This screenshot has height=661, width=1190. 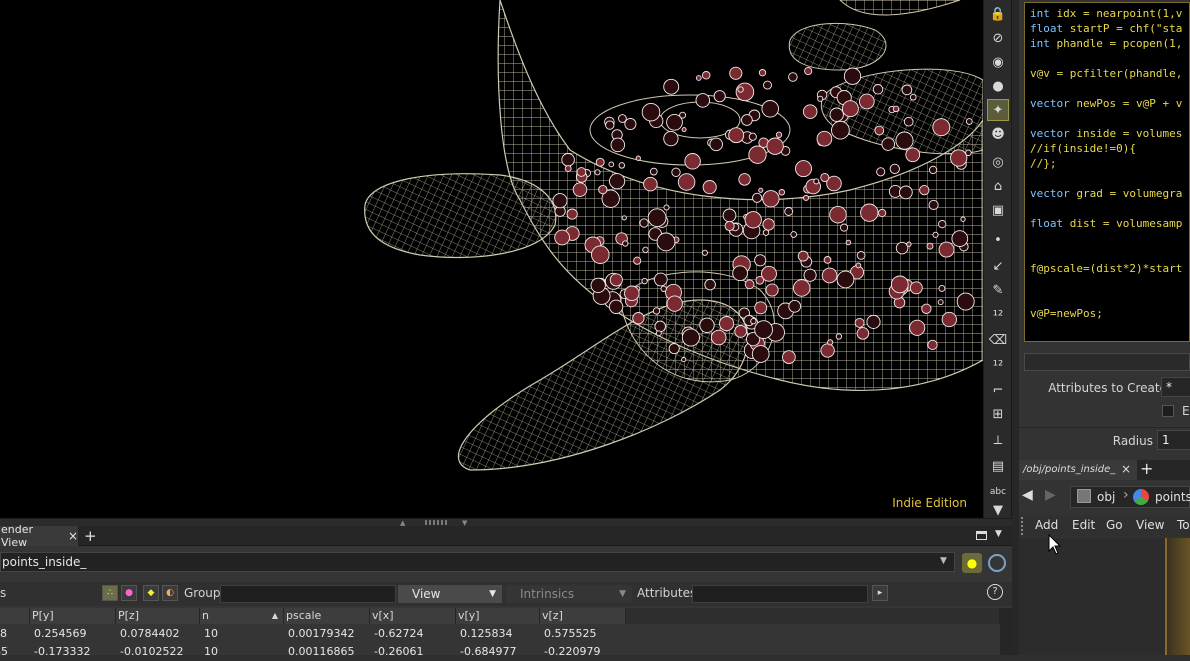 I want to click on light-icon: ◉, so click(x=998, y=62).